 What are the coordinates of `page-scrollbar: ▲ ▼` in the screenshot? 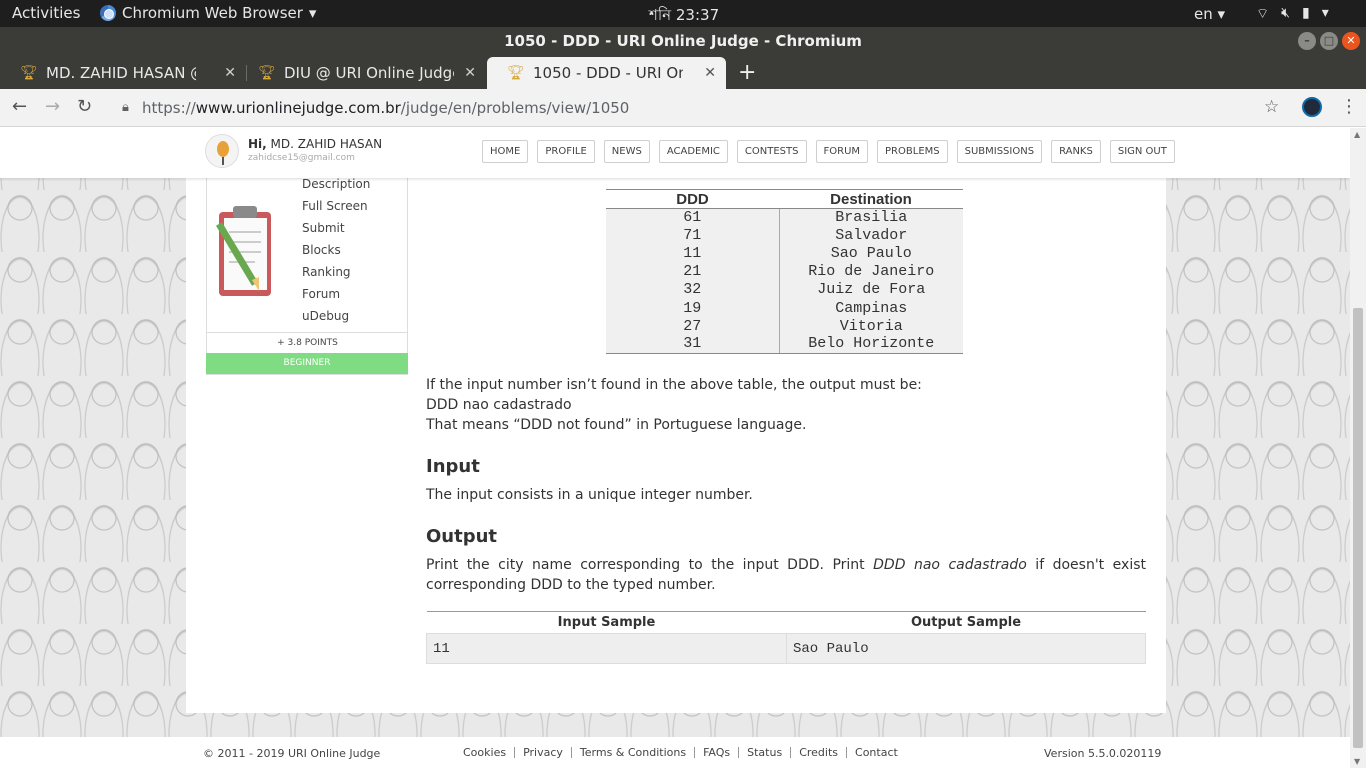 It's located at (1358, 448).